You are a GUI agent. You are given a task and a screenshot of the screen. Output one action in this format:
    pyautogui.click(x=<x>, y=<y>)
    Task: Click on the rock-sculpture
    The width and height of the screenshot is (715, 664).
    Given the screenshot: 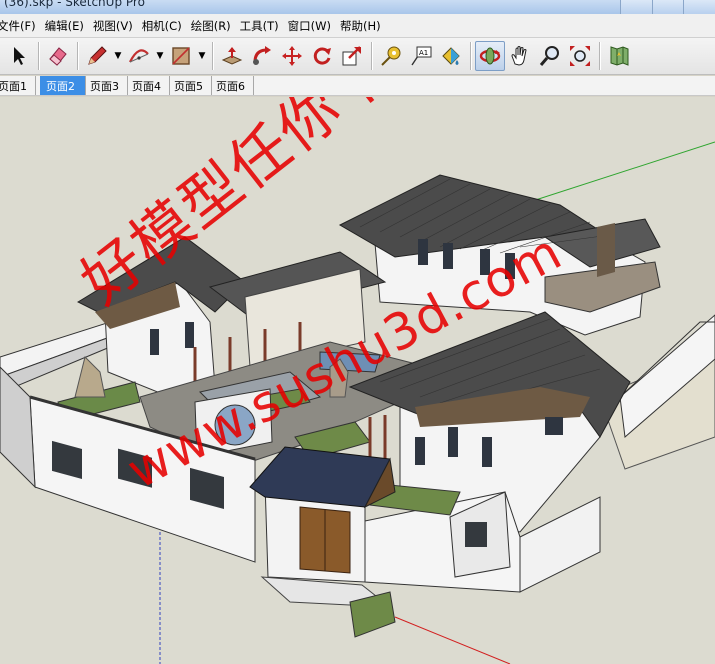 What is the action you would take?
    pyautogui.click(x=90, y=377)
    